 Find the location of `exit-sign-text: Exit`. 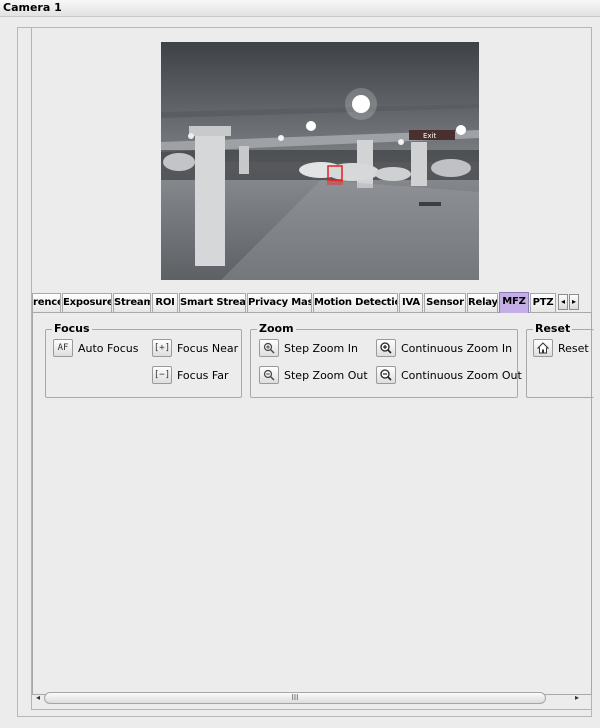

exit-sign-text: Exit is located at coordinates (430, 136).